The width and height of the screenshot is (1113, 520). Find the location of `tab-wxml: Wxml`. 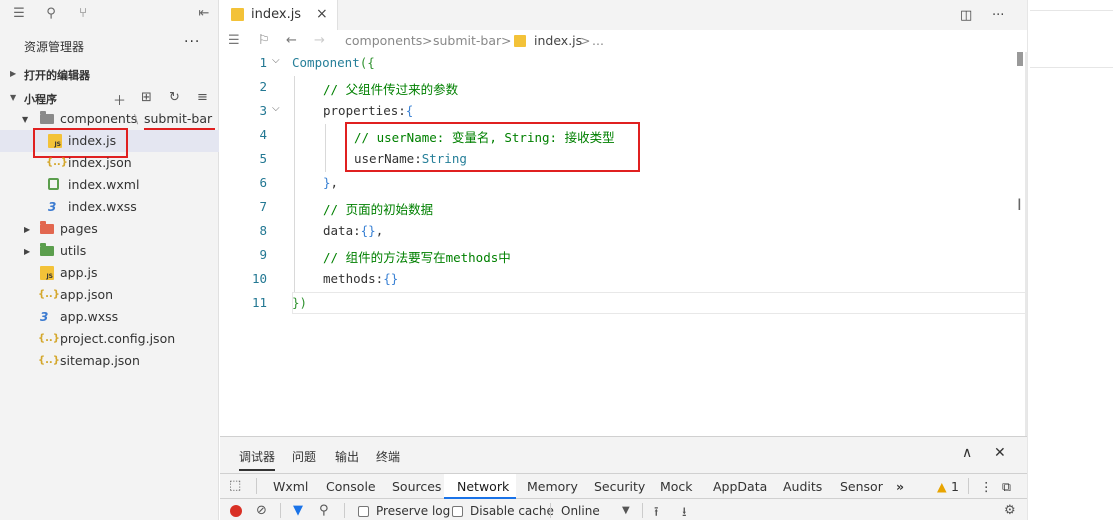

tab-wxml: Wxml is located at coordinates (290, 486).